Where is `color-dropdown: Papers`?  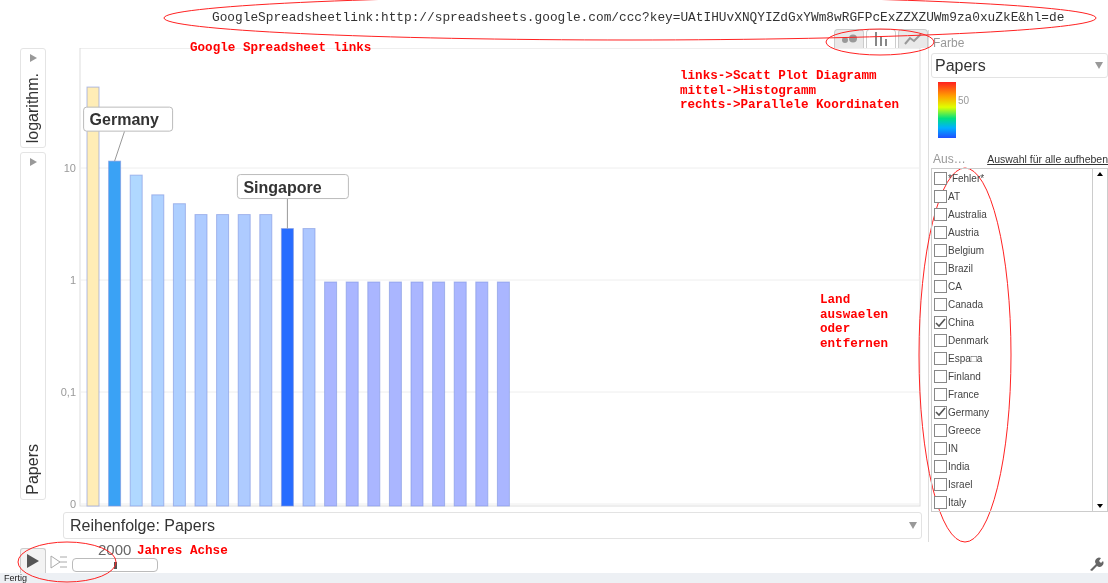 color-dropdown: Papers is located at coordinates (1019, 65).